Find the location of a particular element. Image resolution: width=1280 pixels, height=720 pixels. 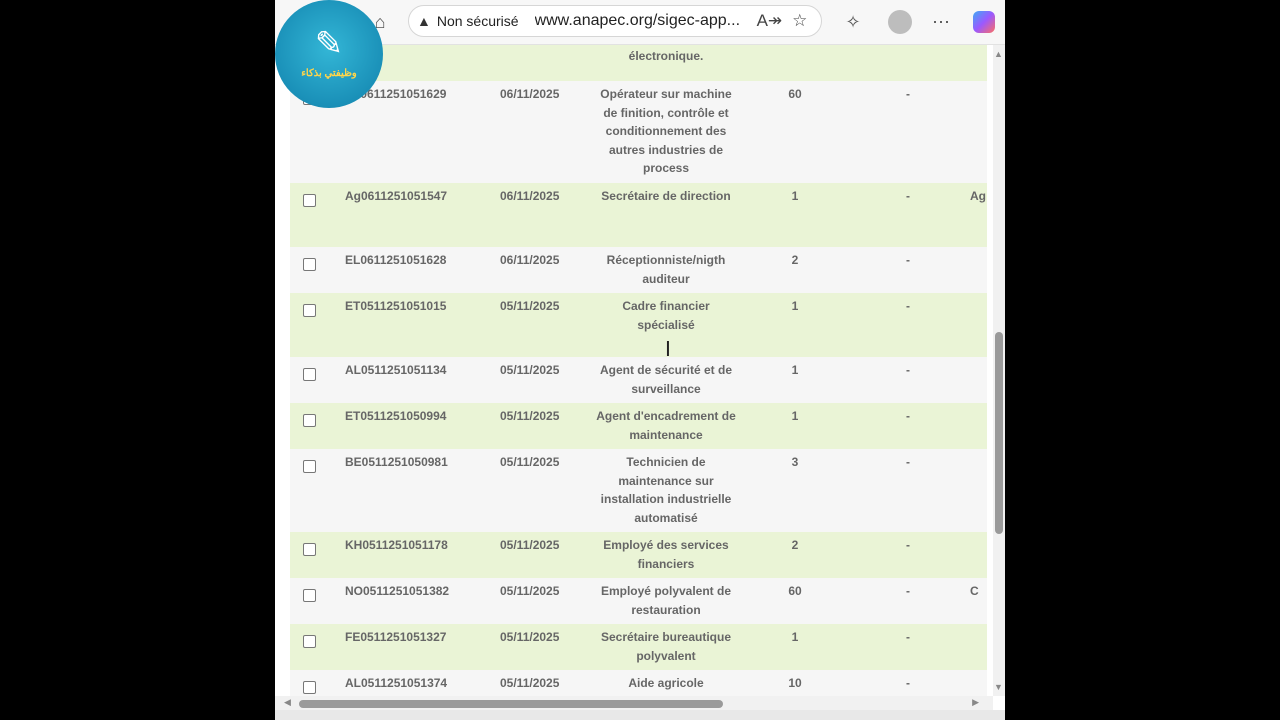

horizontal-scroll-thumb is located at coordinates (511, 704).